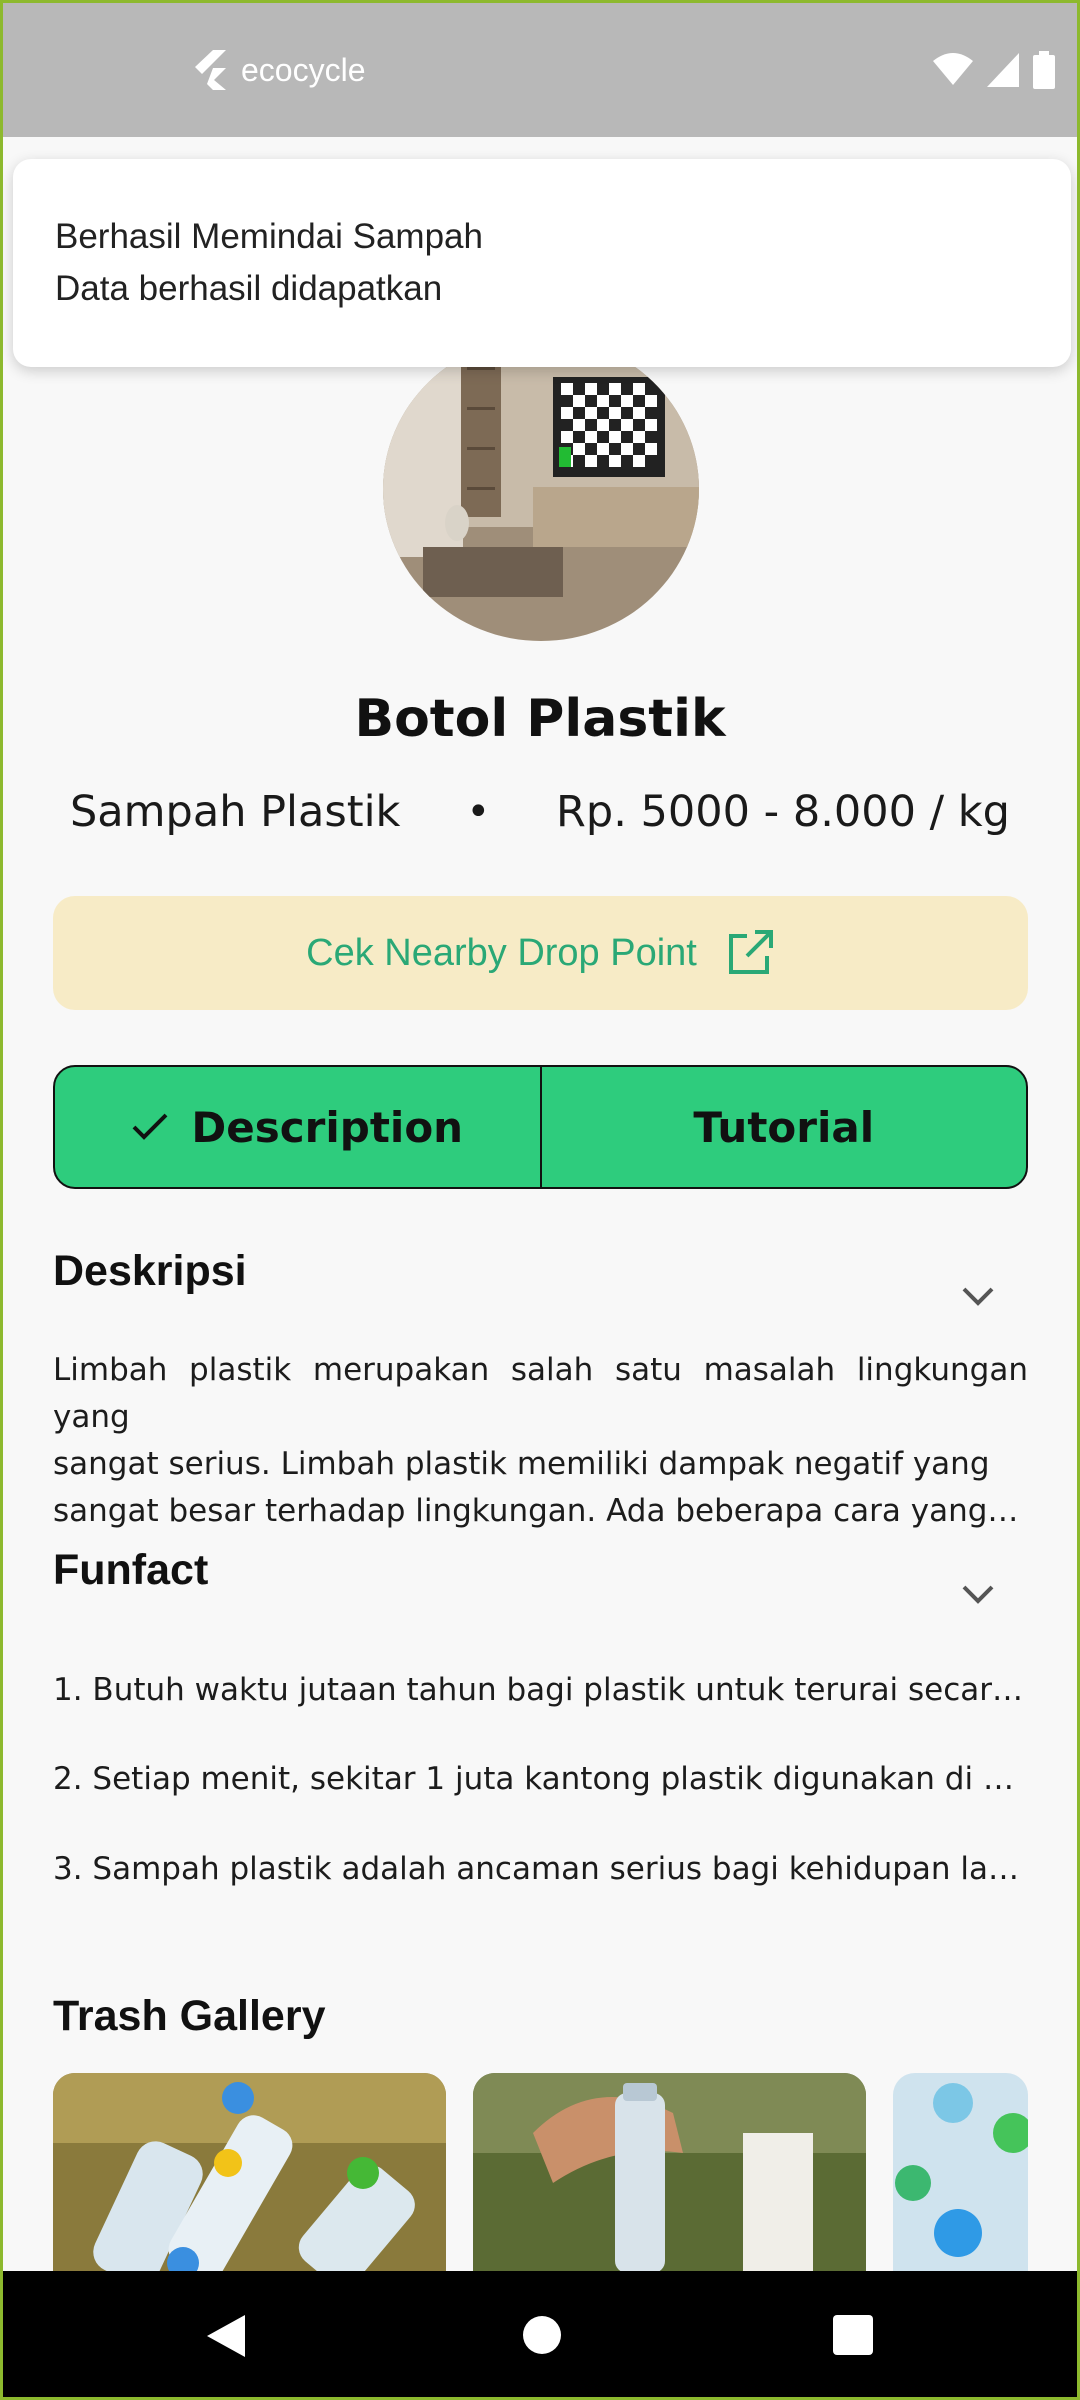 The image size is (1080, 2400). Describe the element at coordinates (750, 952) in the screenshot. I see `external-link-icon` at that location.